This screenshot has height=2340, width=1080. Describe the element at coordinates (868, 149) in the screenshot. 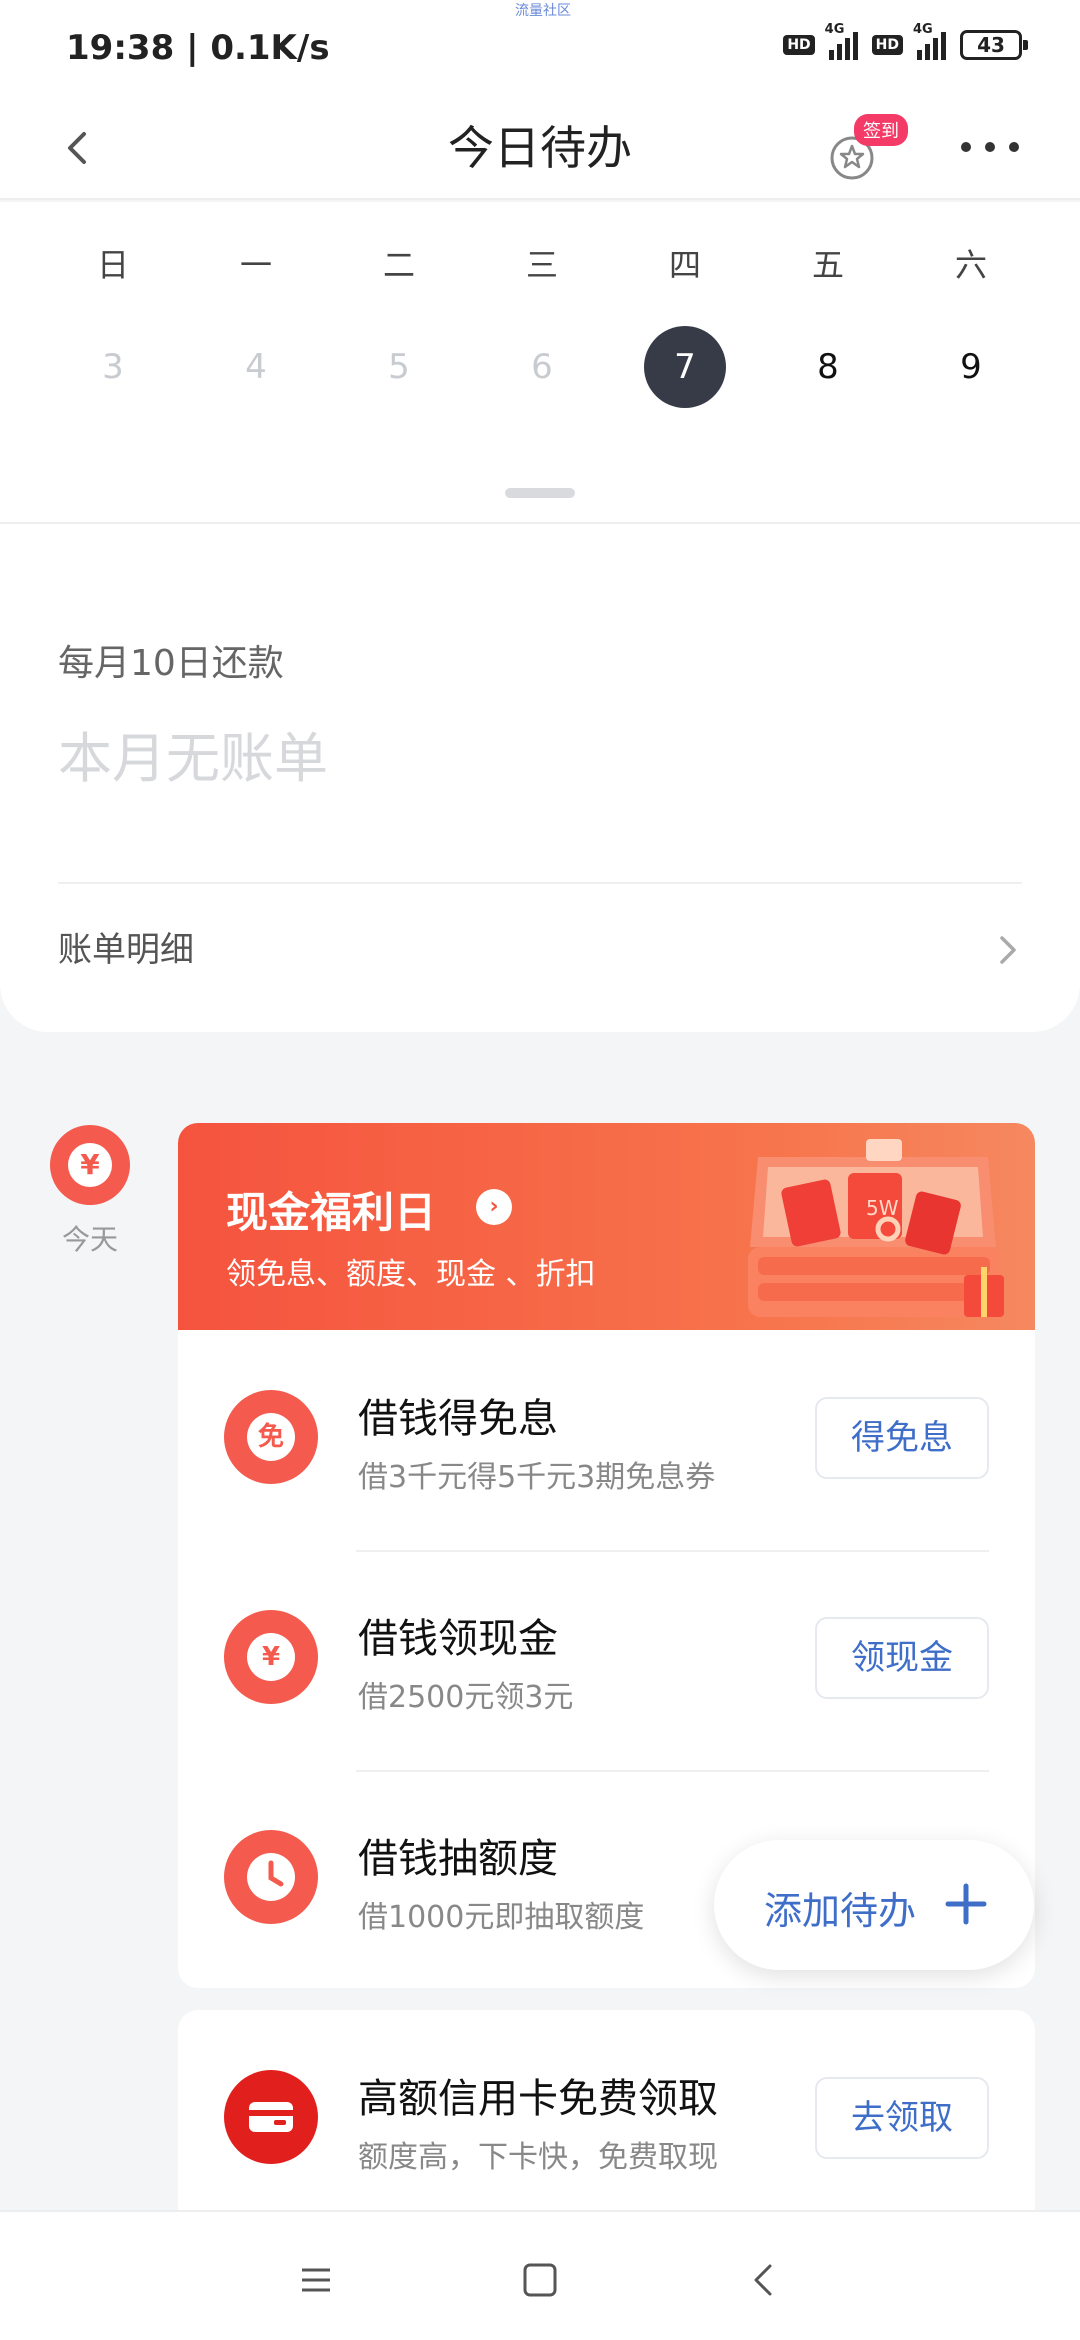

I see `signin-button: 签到` at that location.